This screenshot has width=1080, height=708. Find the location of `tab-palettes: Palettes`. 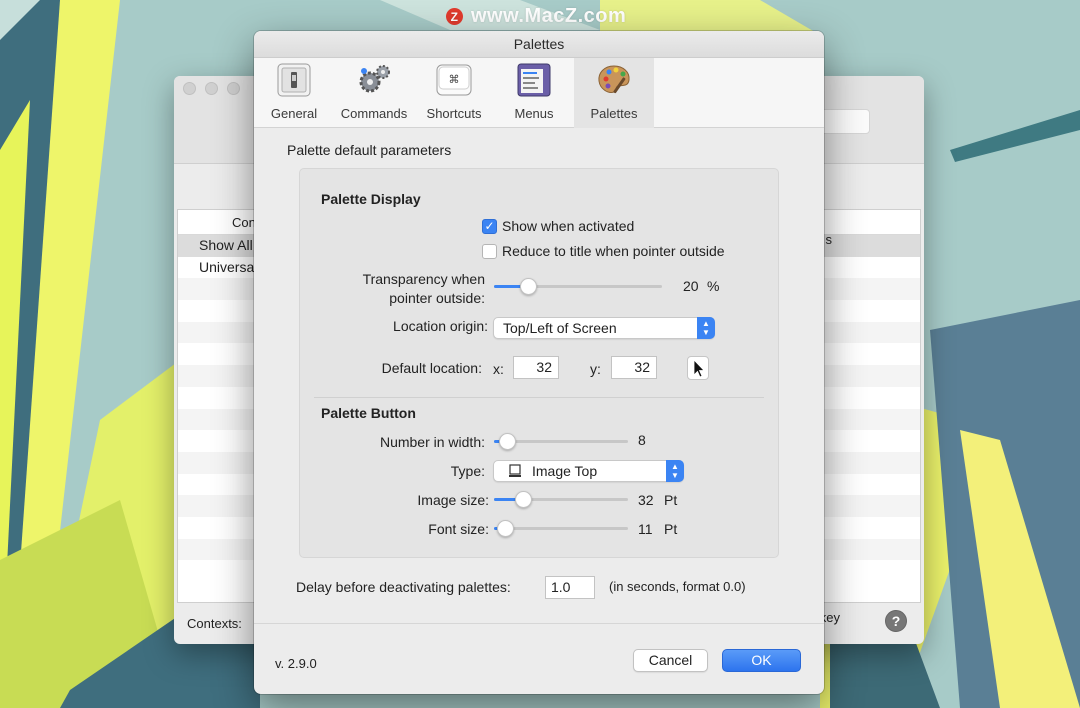

tab-palettes: Palettes is located at coordinates (614, 93).